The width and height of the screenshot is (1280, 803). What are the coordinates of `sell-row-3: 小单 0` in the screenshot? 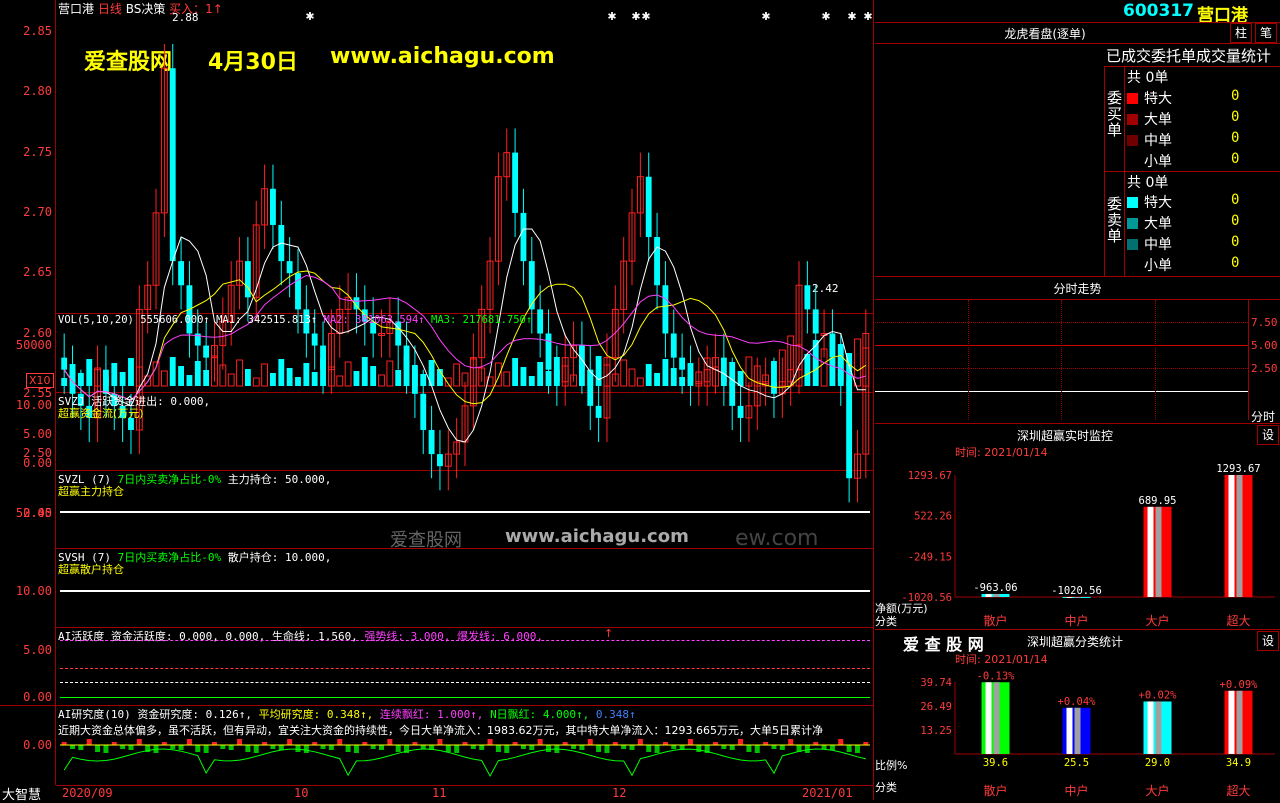 It's located at (1202, 265).